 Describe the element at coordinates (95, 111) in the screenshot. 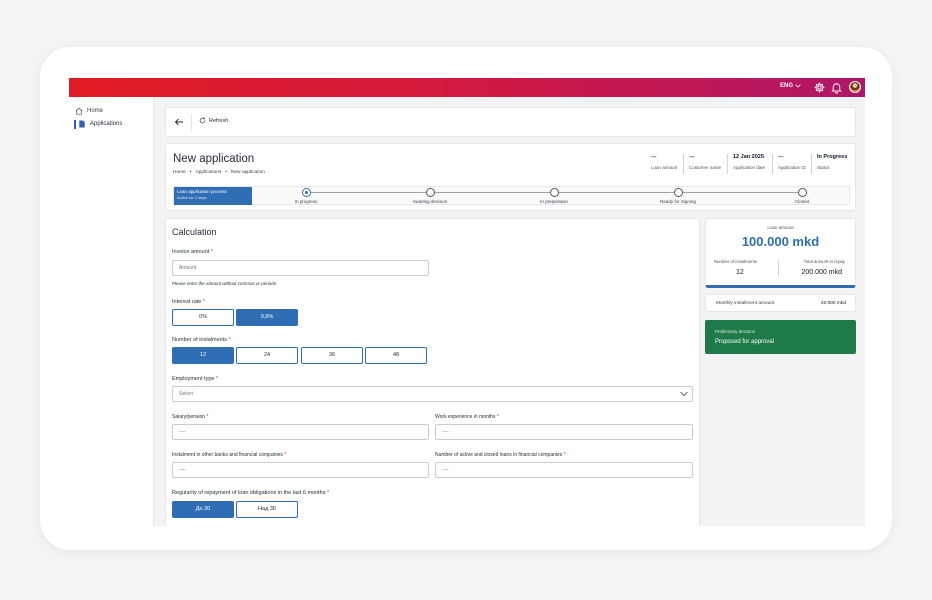

I see `sidebar-item-label: Home` at that location.